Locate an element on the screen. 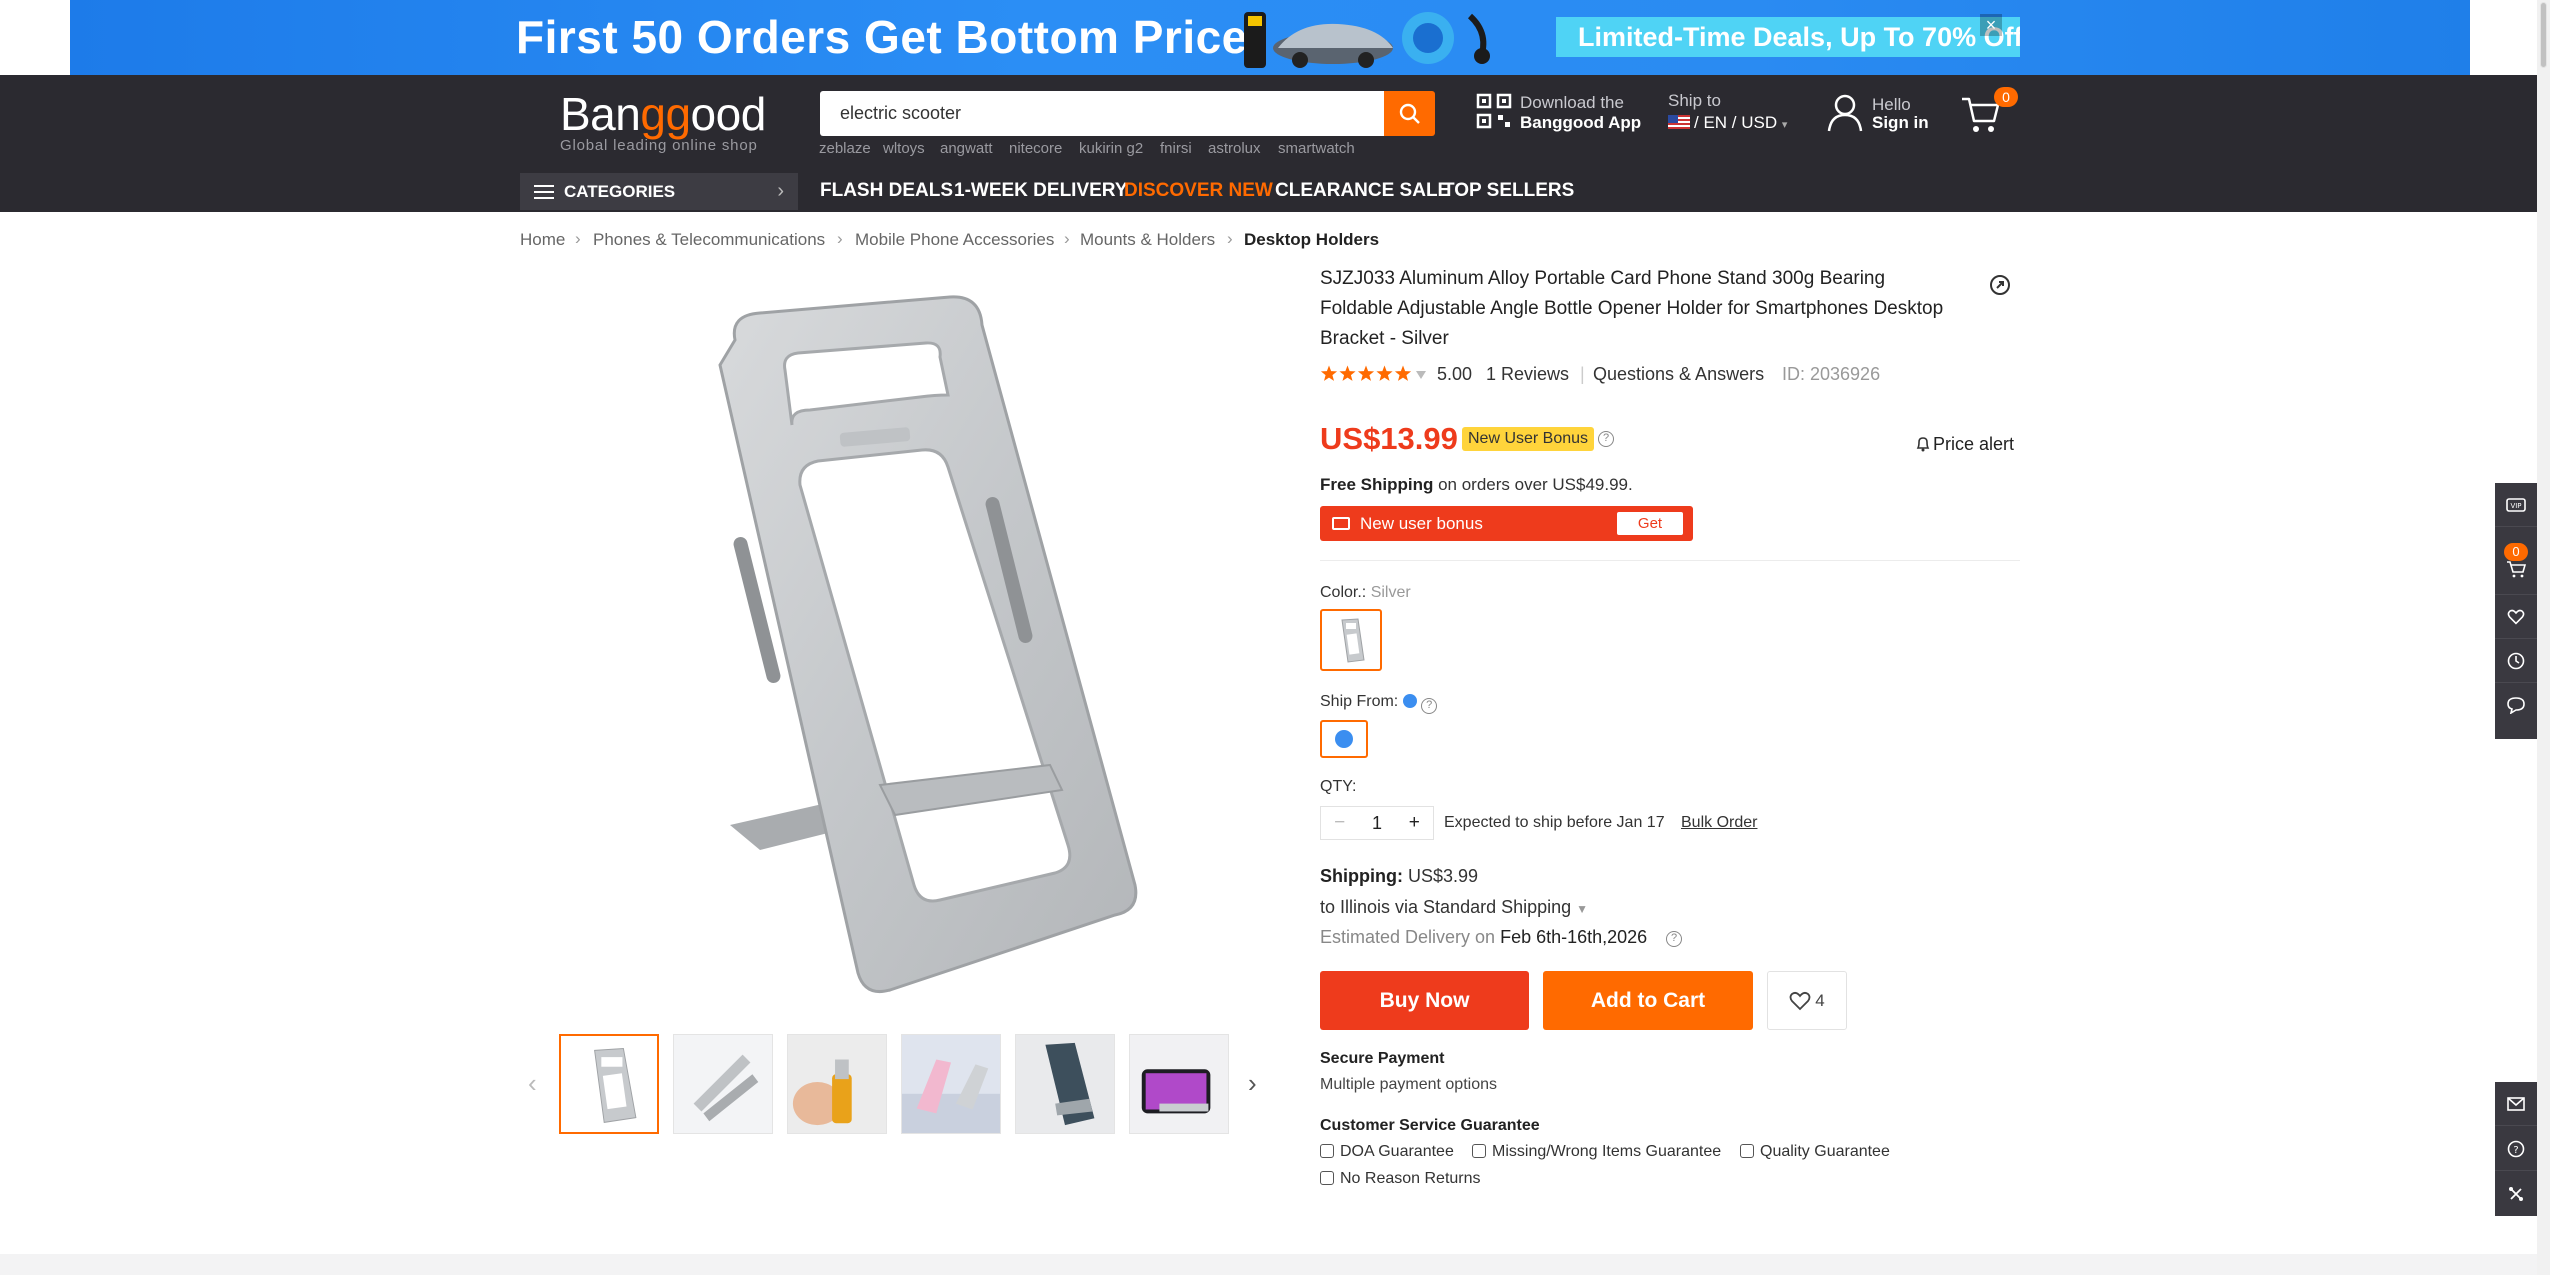 This screenshot has width=2550, height=1275. ship-to-selector: / EN / USD ▾ is located at coordinates (1727, 123).